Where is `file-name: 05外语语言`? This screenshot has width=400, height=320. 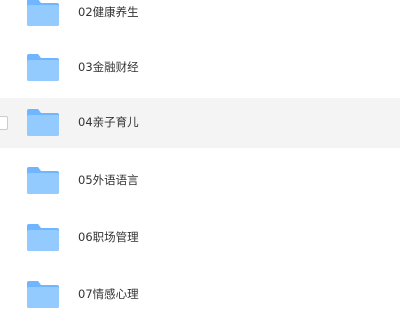 file-name: 05外语语言 is located at coordinates (108, 180).